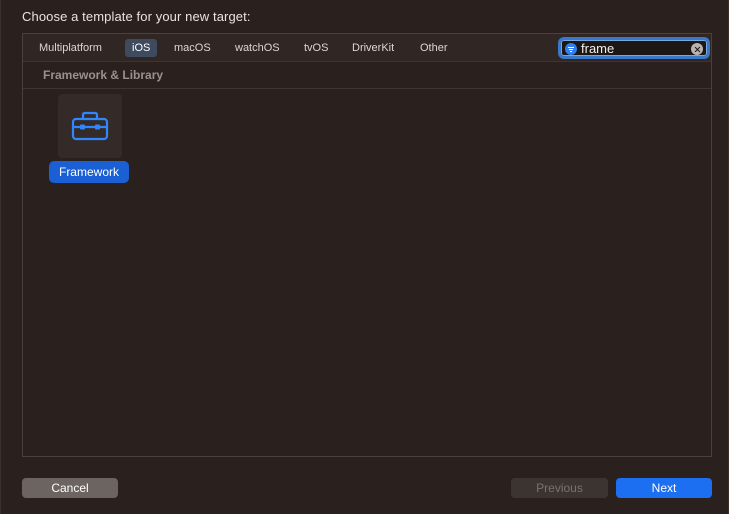 The height and width of the screenshot is (514, 729). Describe the element at coordinates (70, 48) in the screenshot. I see `tab-multiplatform: Multiplatform` at that location.